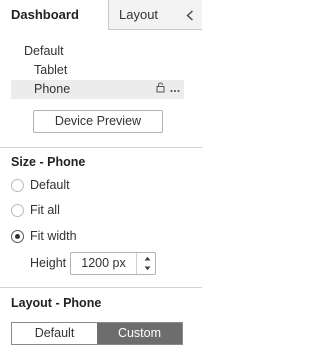  I want to click on more-icon, so click(175, 89).